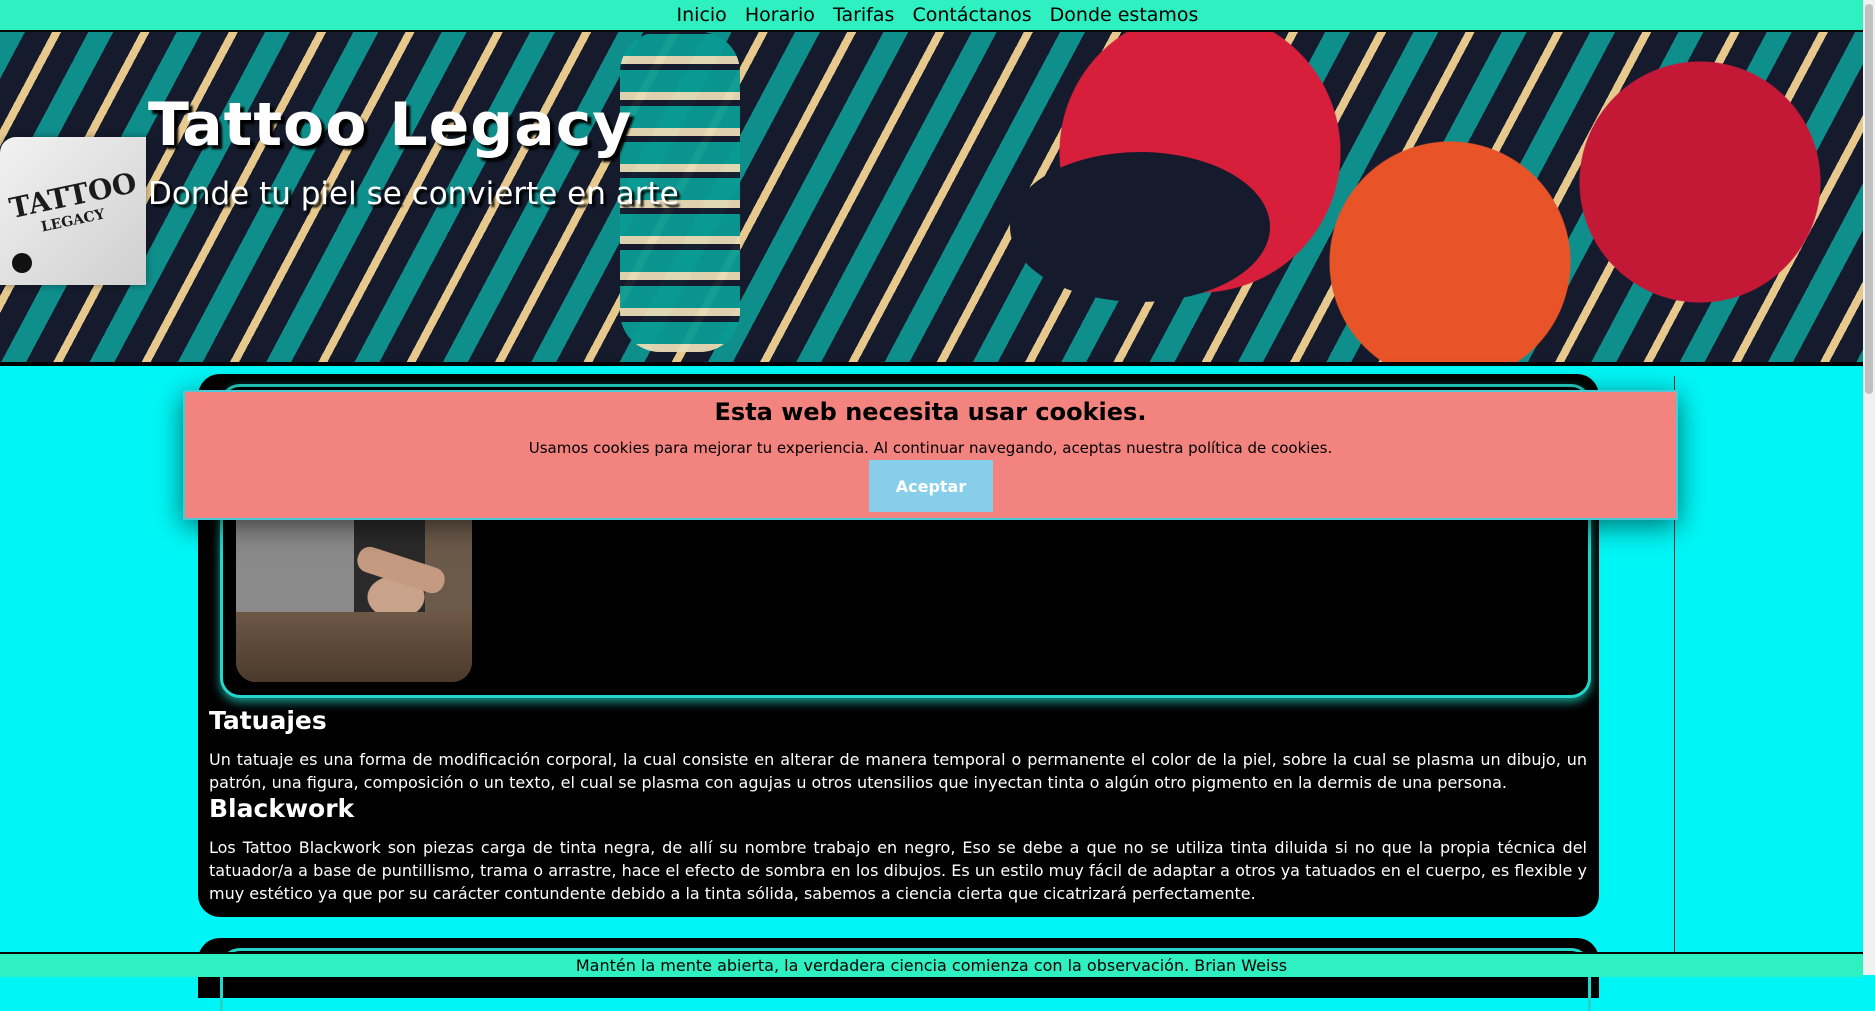  I want to click on page-subtitle: Donde tu piel se convierte en arte, so click(413, 194).